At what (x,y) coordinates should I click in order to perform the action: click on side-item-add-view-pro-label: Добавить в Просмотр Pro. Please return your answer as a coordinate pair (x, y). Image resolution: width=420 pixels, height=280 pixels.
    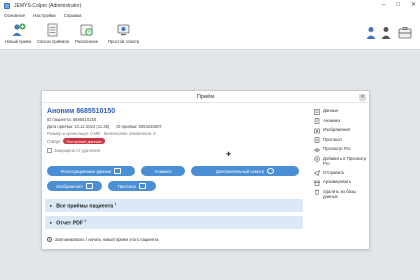
    Looking at the image, I should click on (345, 161).